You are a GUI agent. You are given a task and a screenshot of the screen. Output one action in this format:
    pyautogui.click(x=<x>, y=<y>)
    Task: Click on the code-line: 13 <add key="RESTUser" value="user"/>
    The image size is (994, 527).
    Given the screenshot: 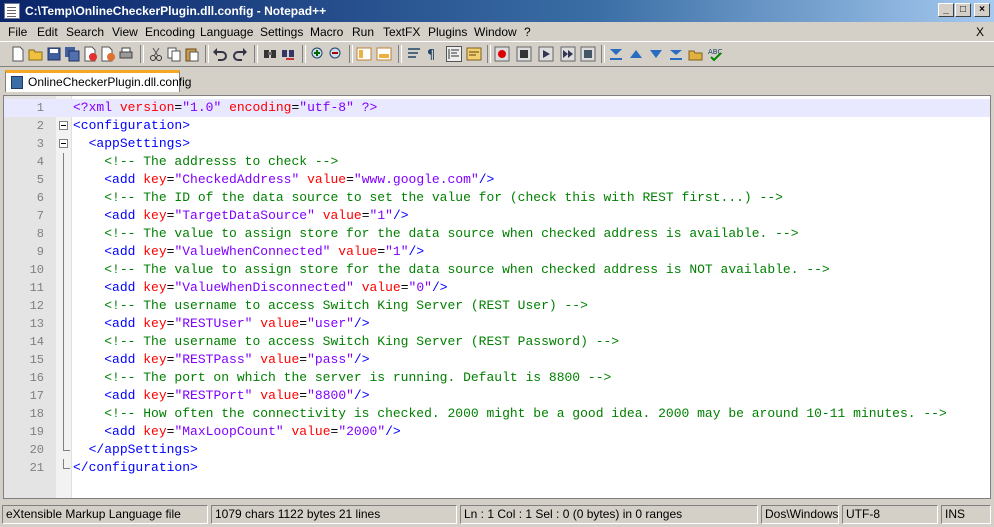 What is the action you would take?
    pyautogui.click(x=497, y=324)
    